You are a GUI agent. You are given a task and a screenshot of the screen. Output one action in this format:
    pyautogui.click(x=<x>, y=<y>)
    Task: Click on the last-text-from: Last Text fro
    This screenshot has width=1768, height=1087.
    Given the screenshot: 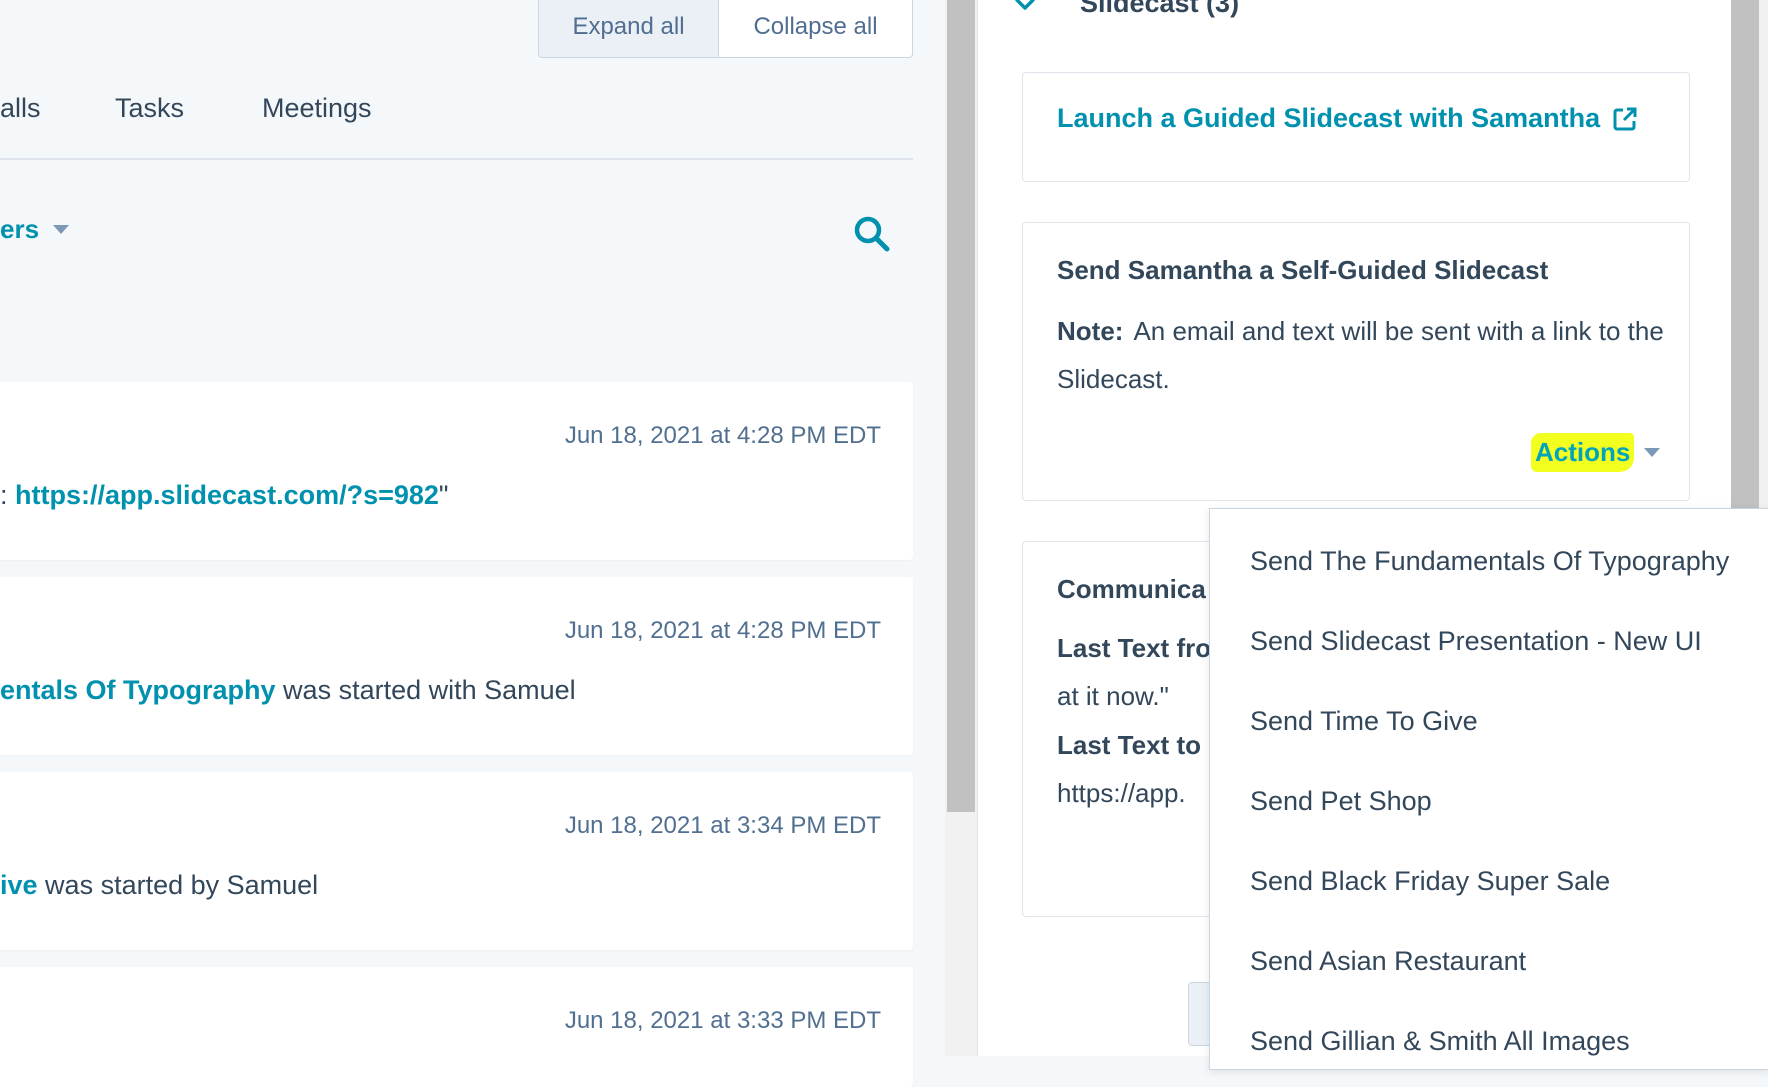 What is the action you would take?
    pyautogui.click(x=1134, y=648)
    